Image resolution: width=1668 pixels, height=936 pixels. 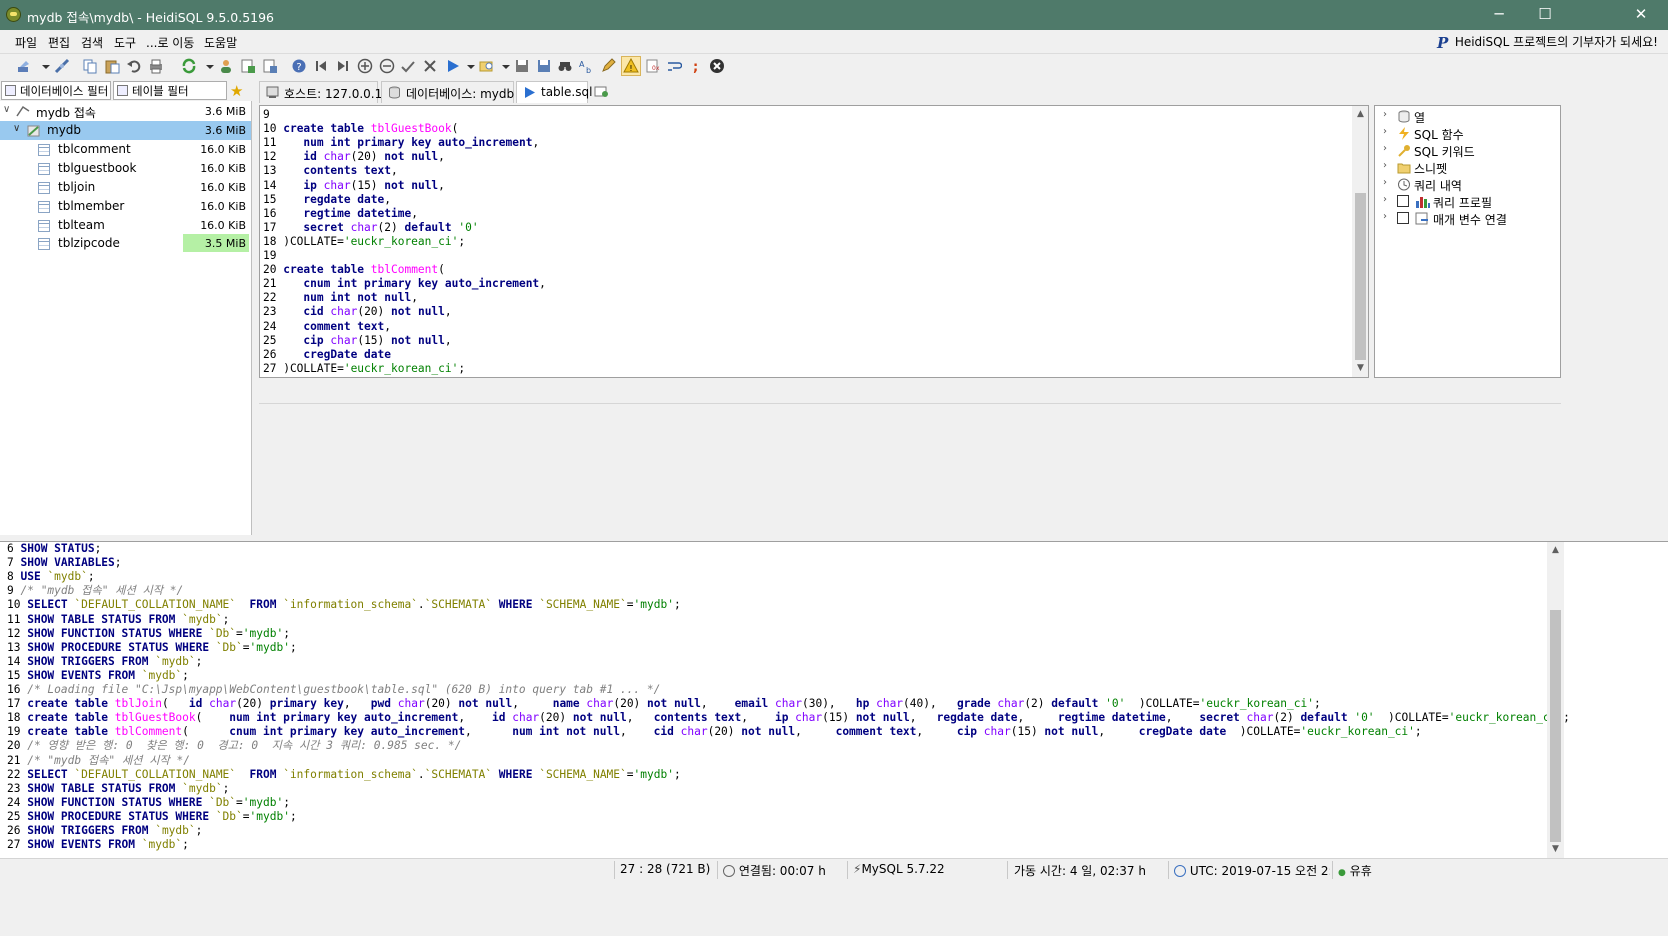 I want to click on code-token: `mydb`, so click(x=67, y=577).